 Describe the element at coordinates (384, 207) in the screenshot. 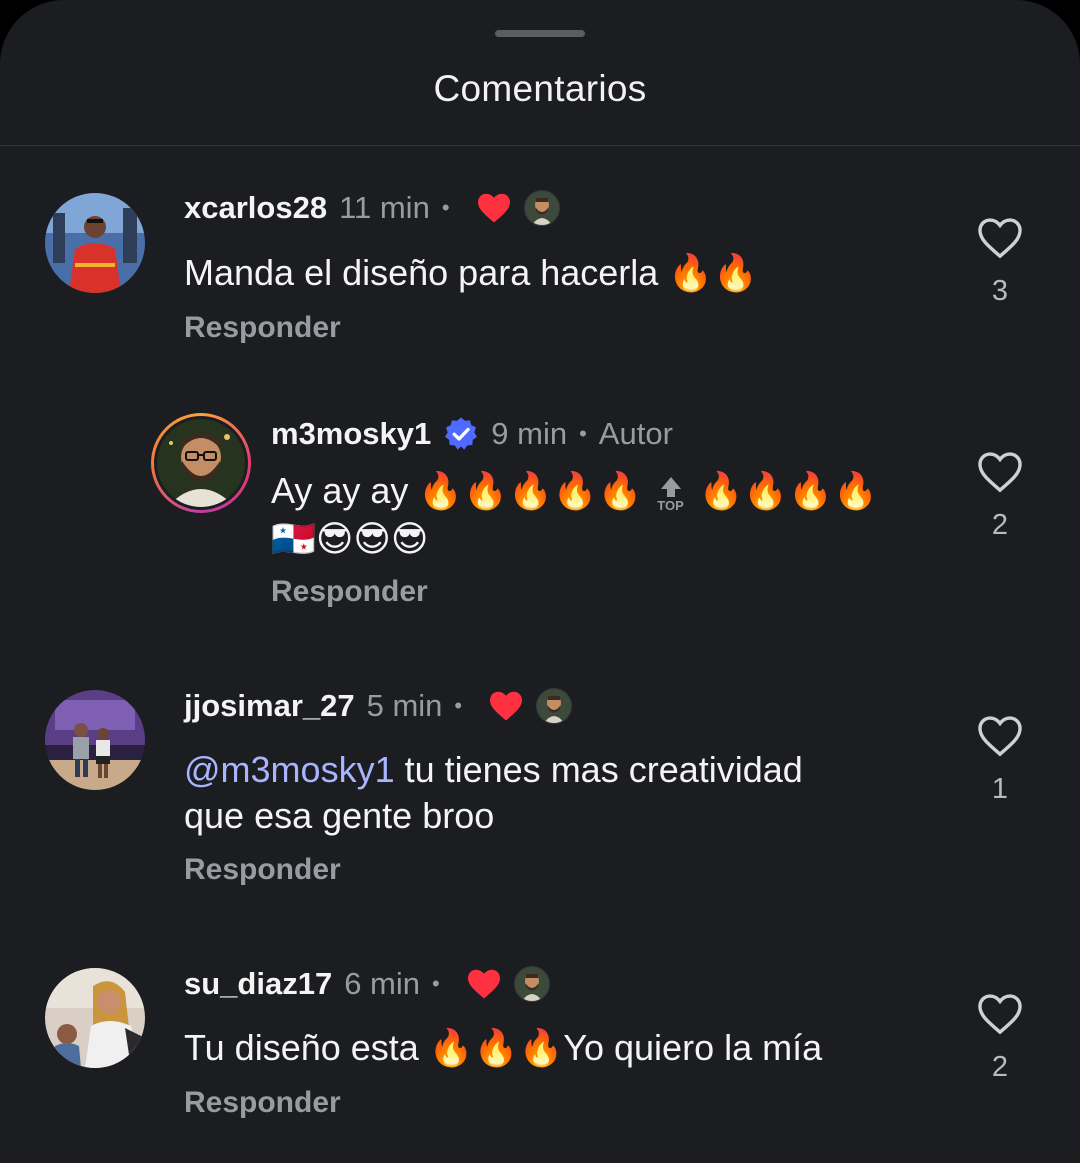

I see `timestamp: 11 min` at that location.